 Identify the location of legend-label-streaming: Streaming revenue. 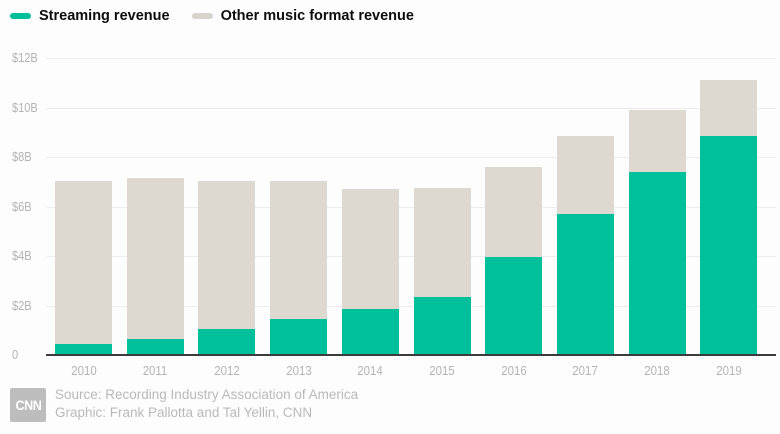
(104, 16).